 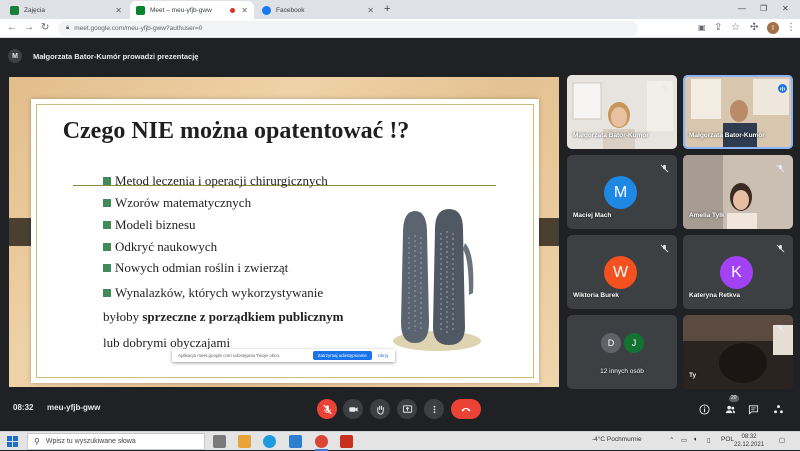 I want to click on participant-avatar: M, so click(x=620, y=192).